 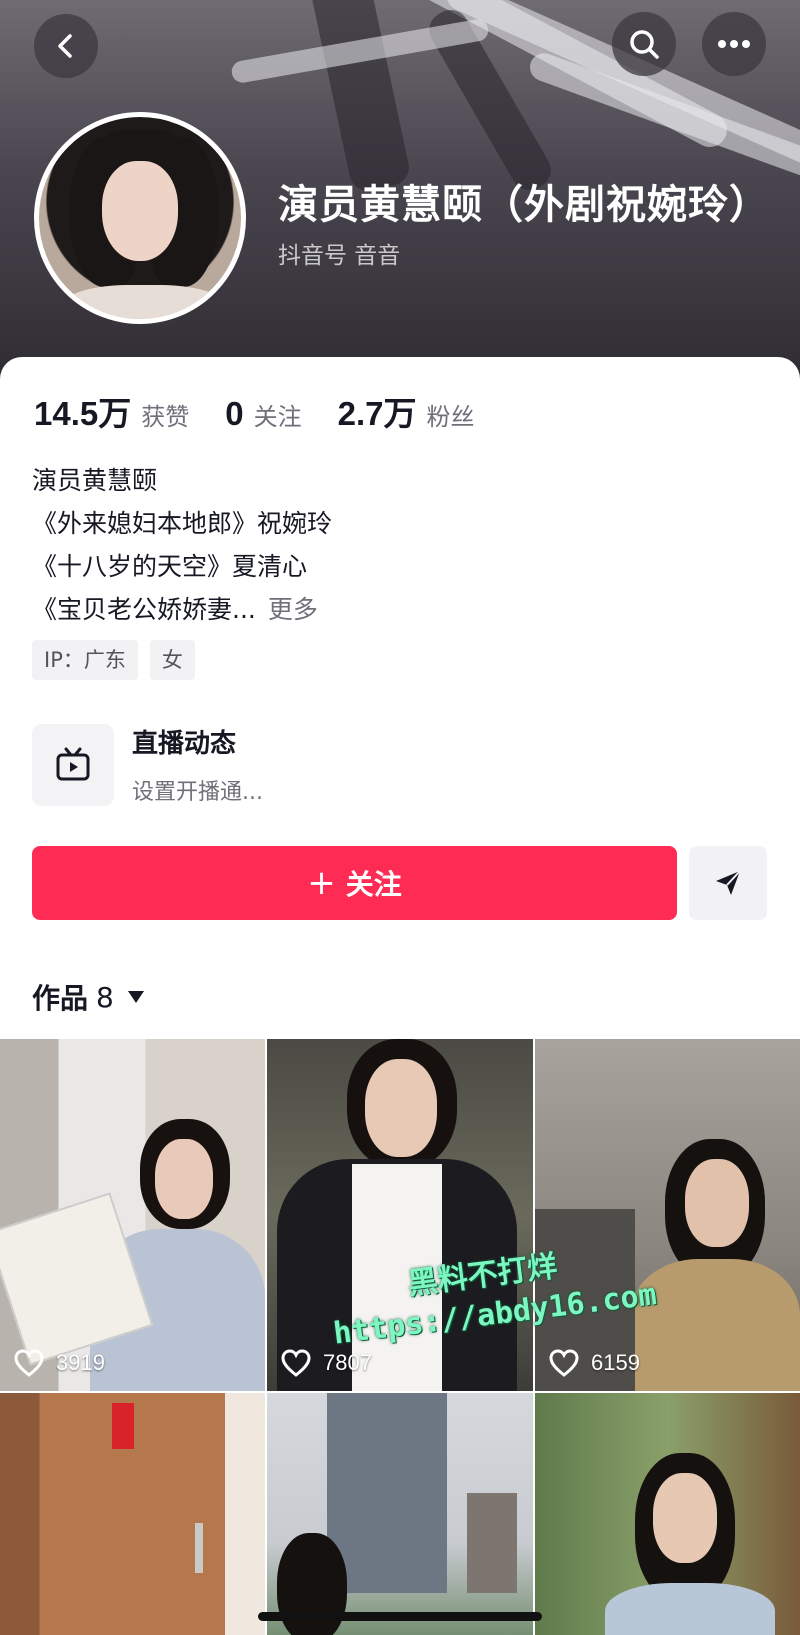 I want to click on stat-following-label: 关注, so click(x=277, y=417).